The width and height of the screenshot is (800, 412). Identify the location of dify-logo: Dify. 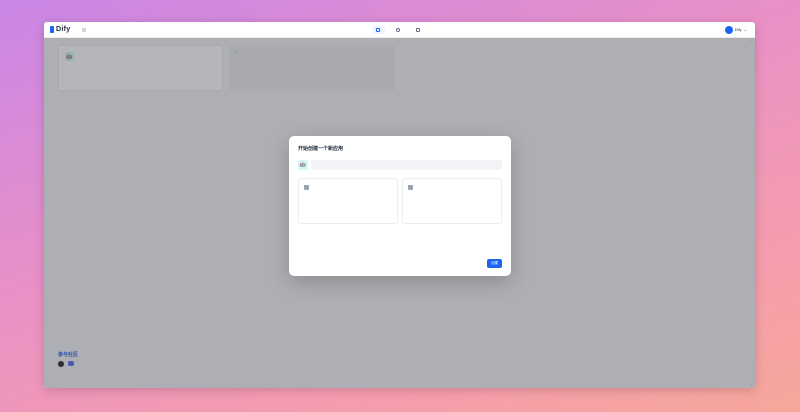
(60, 29).